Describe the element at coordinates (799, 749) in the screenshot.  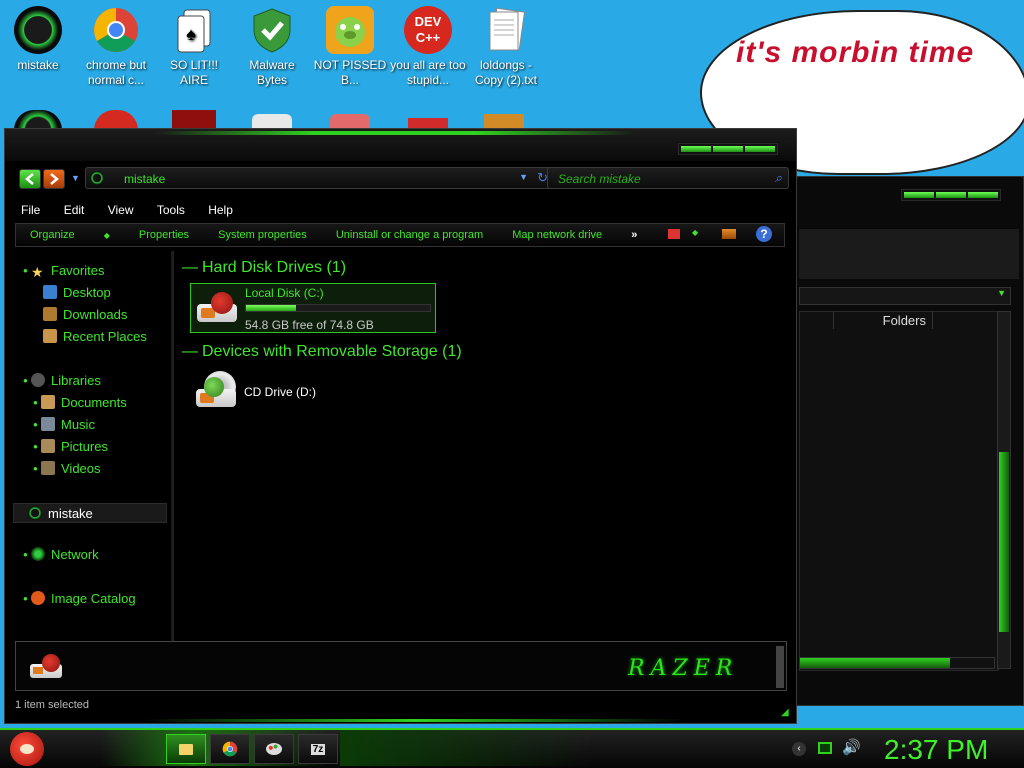
I see `show-hidden-icons-button: ‹` at that location.